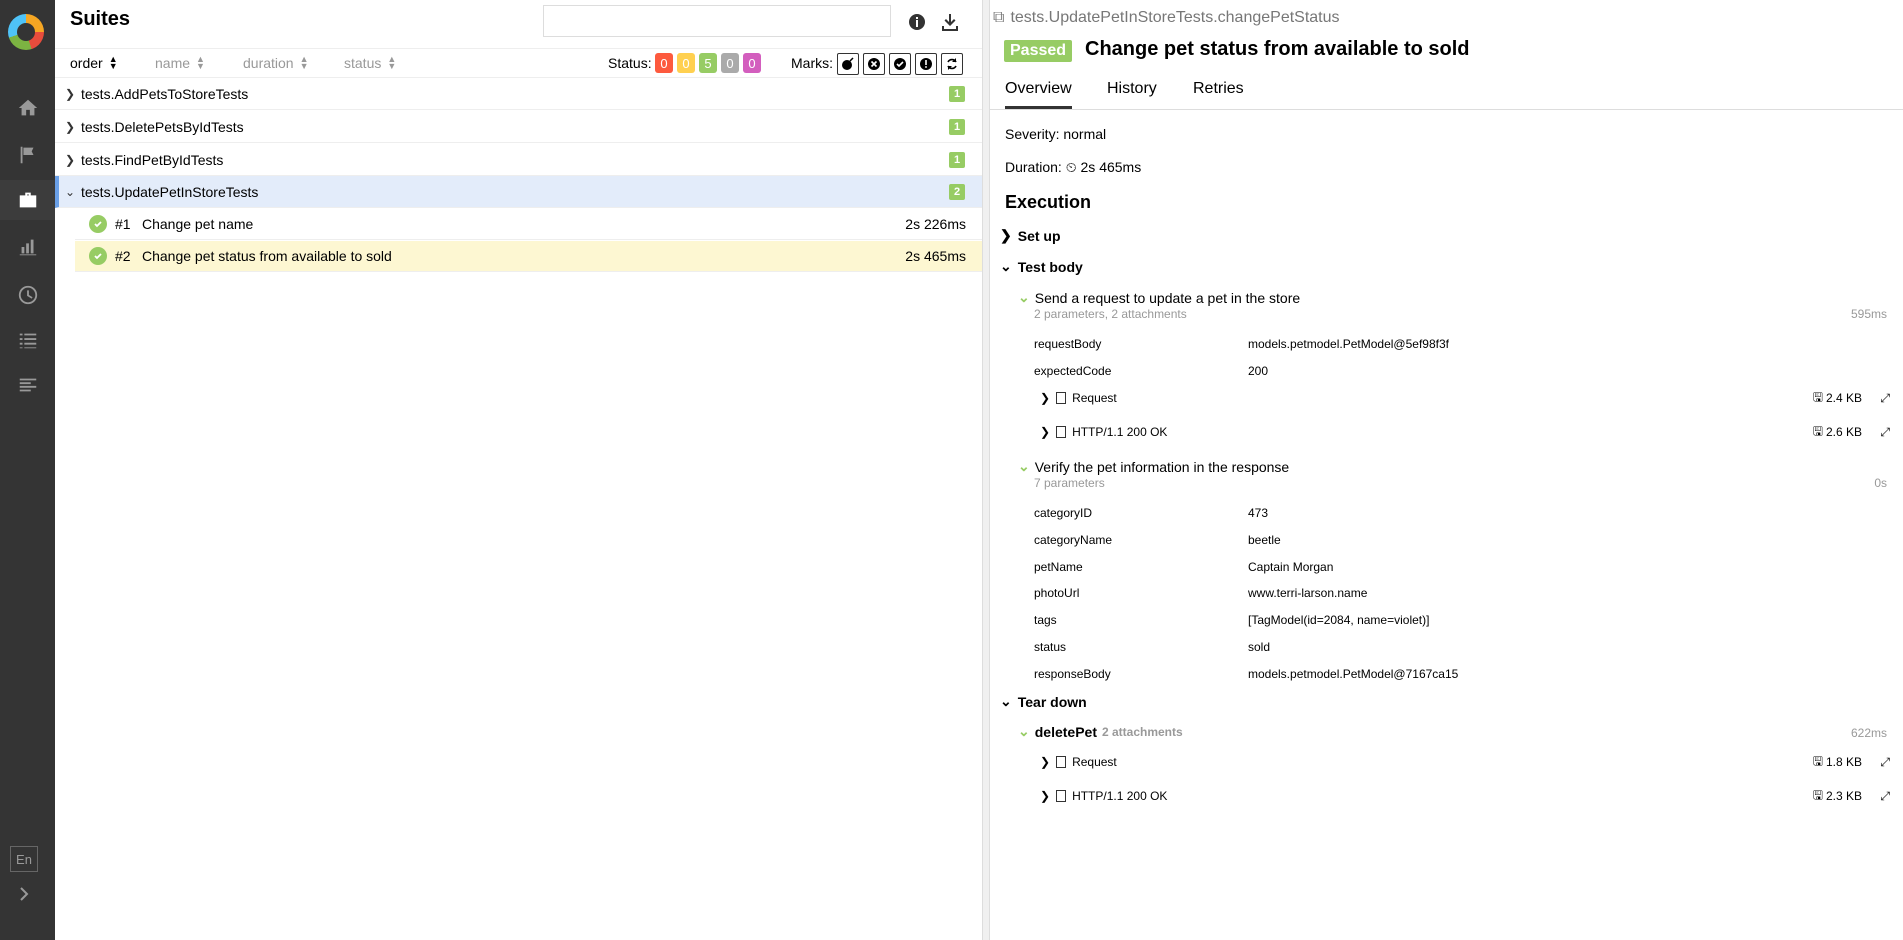 Image resolution: width=1903 pixels, height=940 pixels. Describe the element at coordinates (198, 224) in the screenshot. I see `test-case-name: Change pet name` at that location.